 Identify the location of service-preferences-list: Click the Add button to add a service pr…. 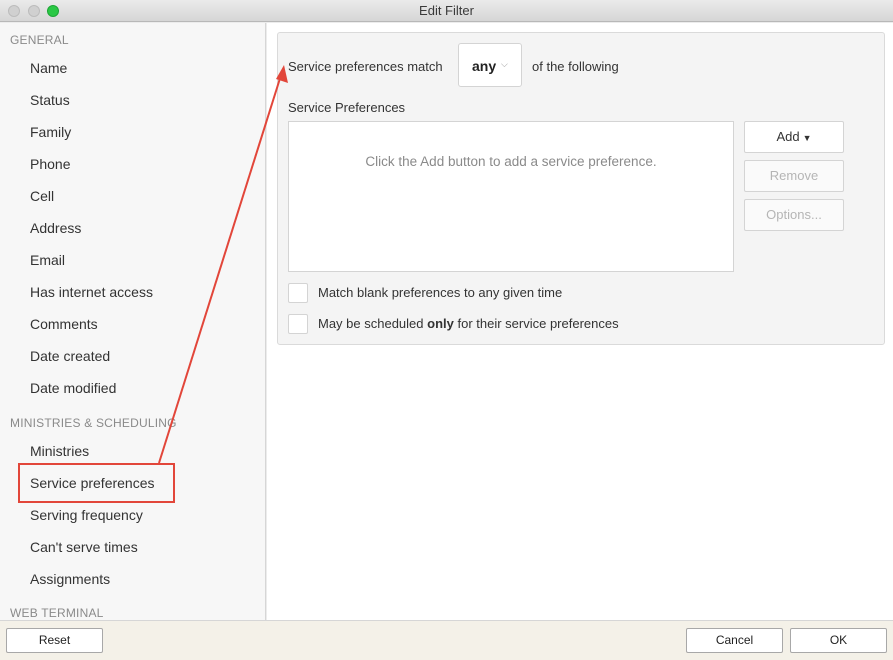
(511, 196).